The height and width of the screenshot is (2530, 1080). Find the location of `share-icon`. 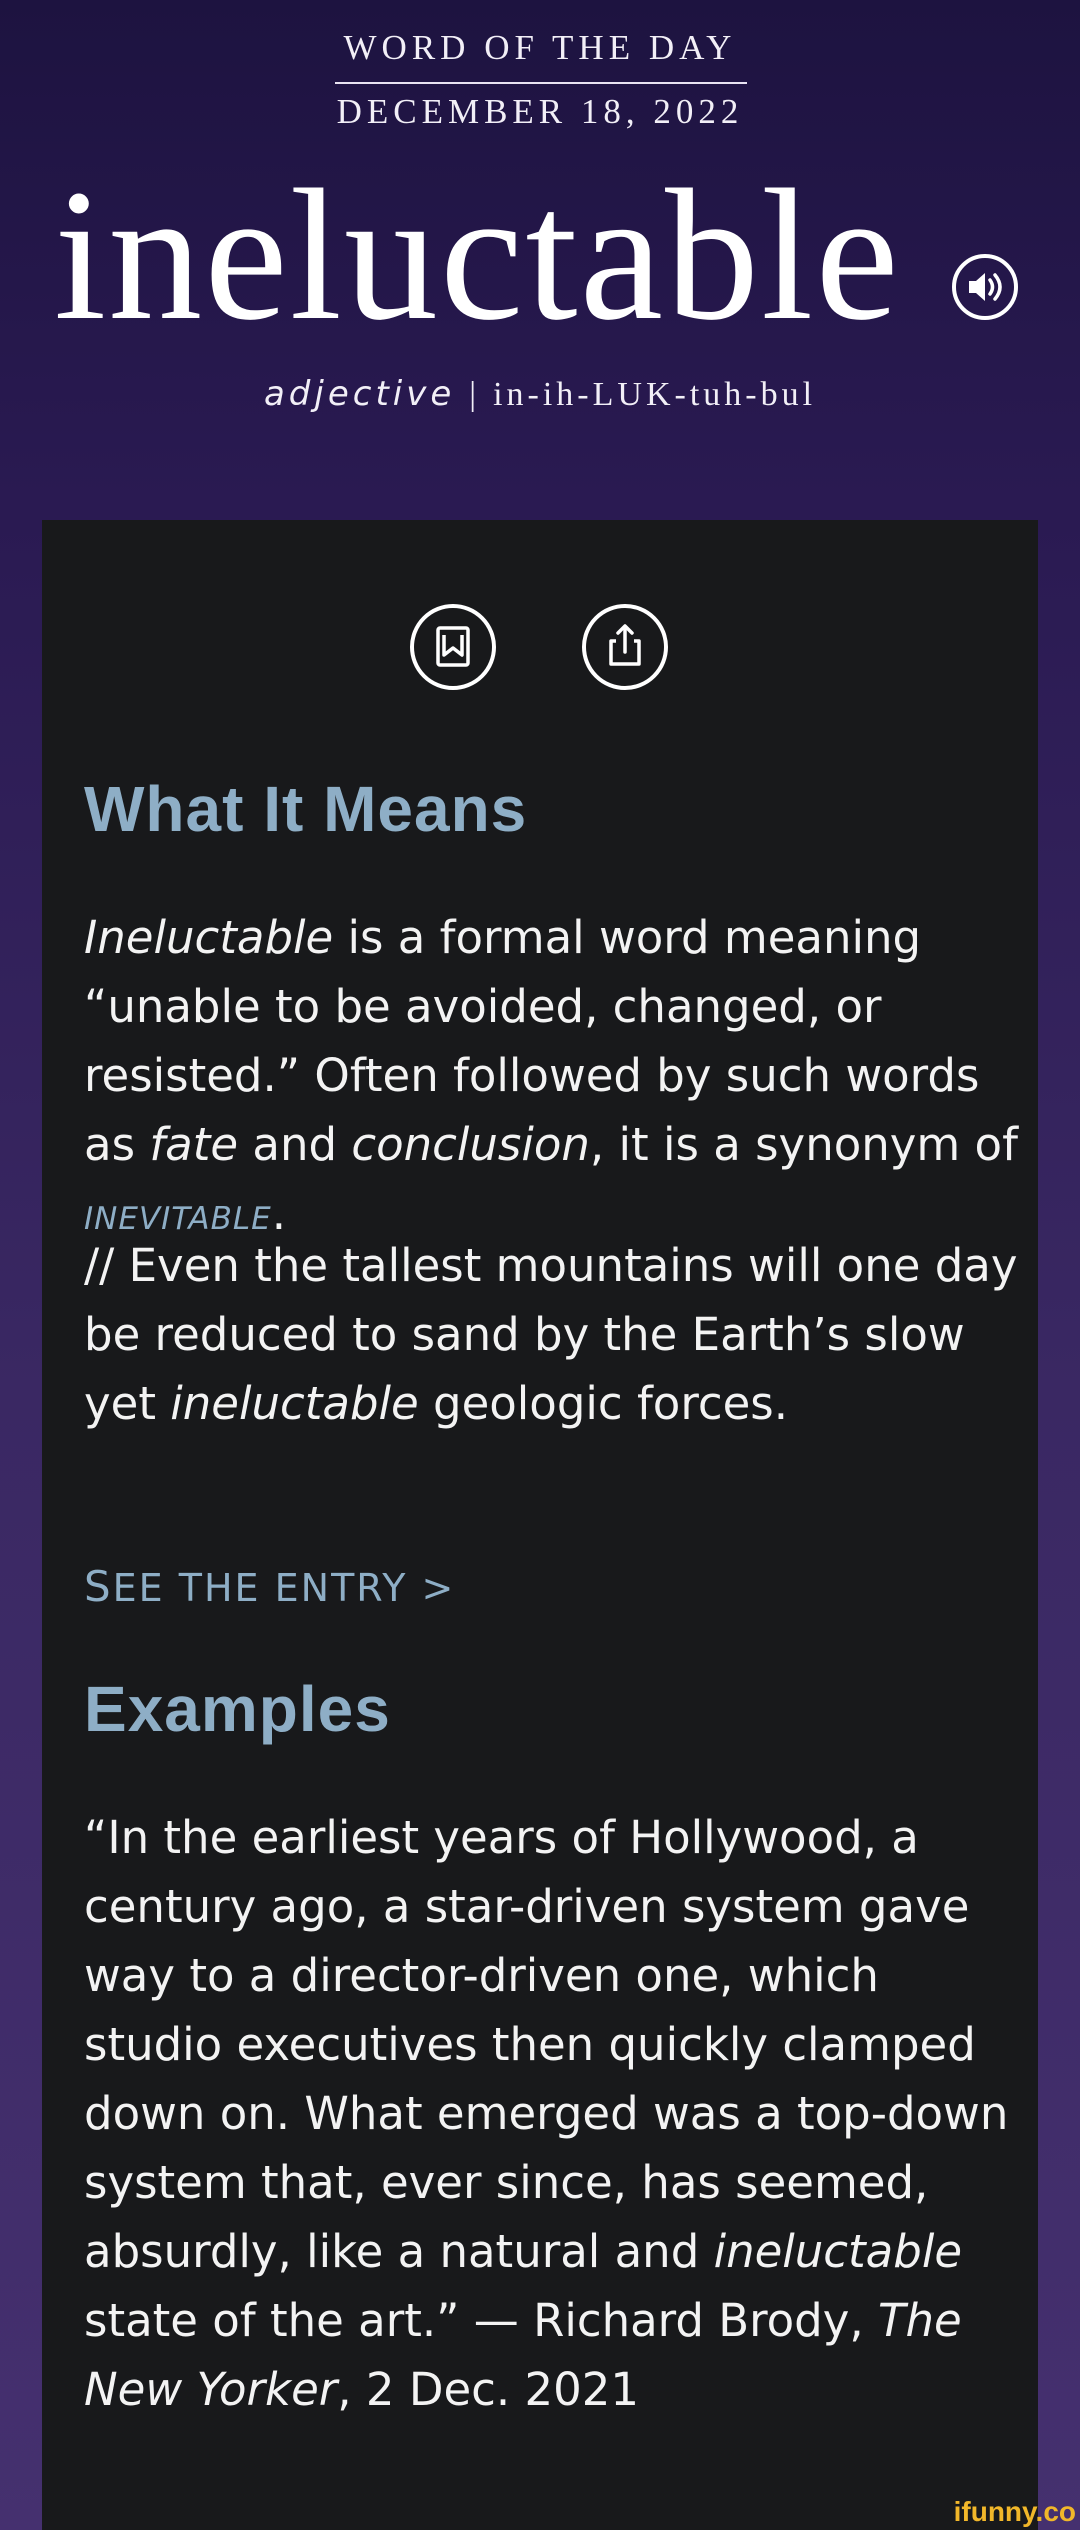

share-icon is located at coordinates (625, 645).